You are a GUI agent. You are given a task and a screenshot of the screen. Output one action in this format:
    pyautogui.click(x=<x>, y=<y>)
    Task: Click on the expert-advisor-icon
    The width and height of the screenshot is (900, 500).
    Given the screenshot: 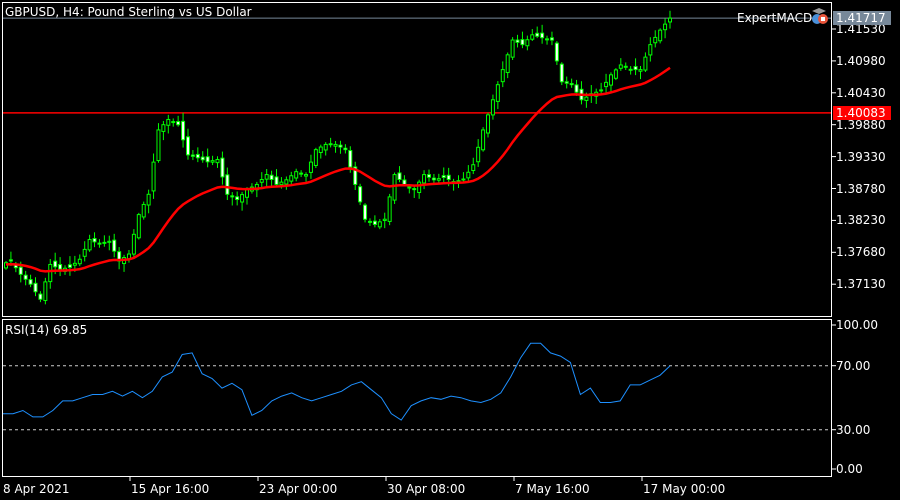 What is the action you would take?
    pyautogui.click(x=819, y=16)
    